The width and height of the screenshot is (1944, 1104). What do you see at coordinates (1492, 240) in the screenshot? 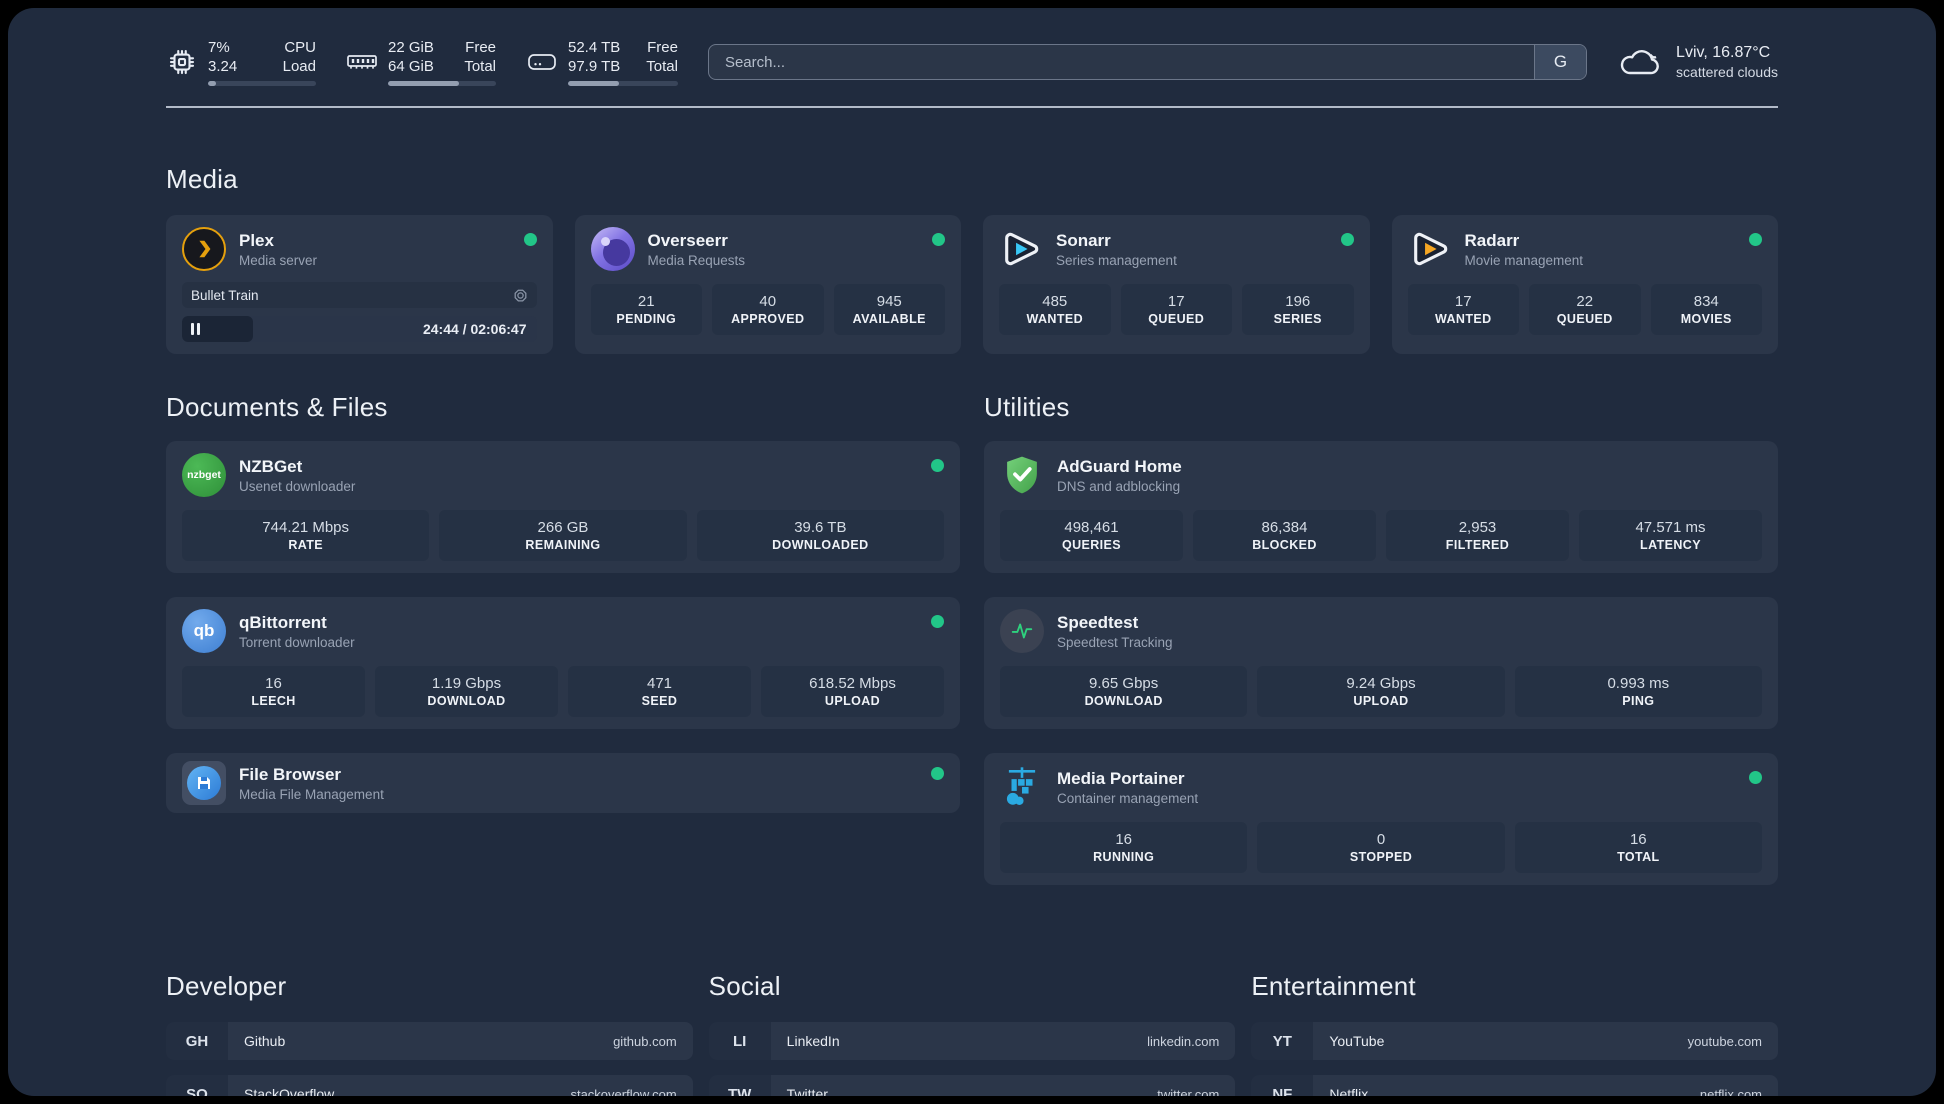
I see `service-title: Radarr` at bounding box center [1492, 240].